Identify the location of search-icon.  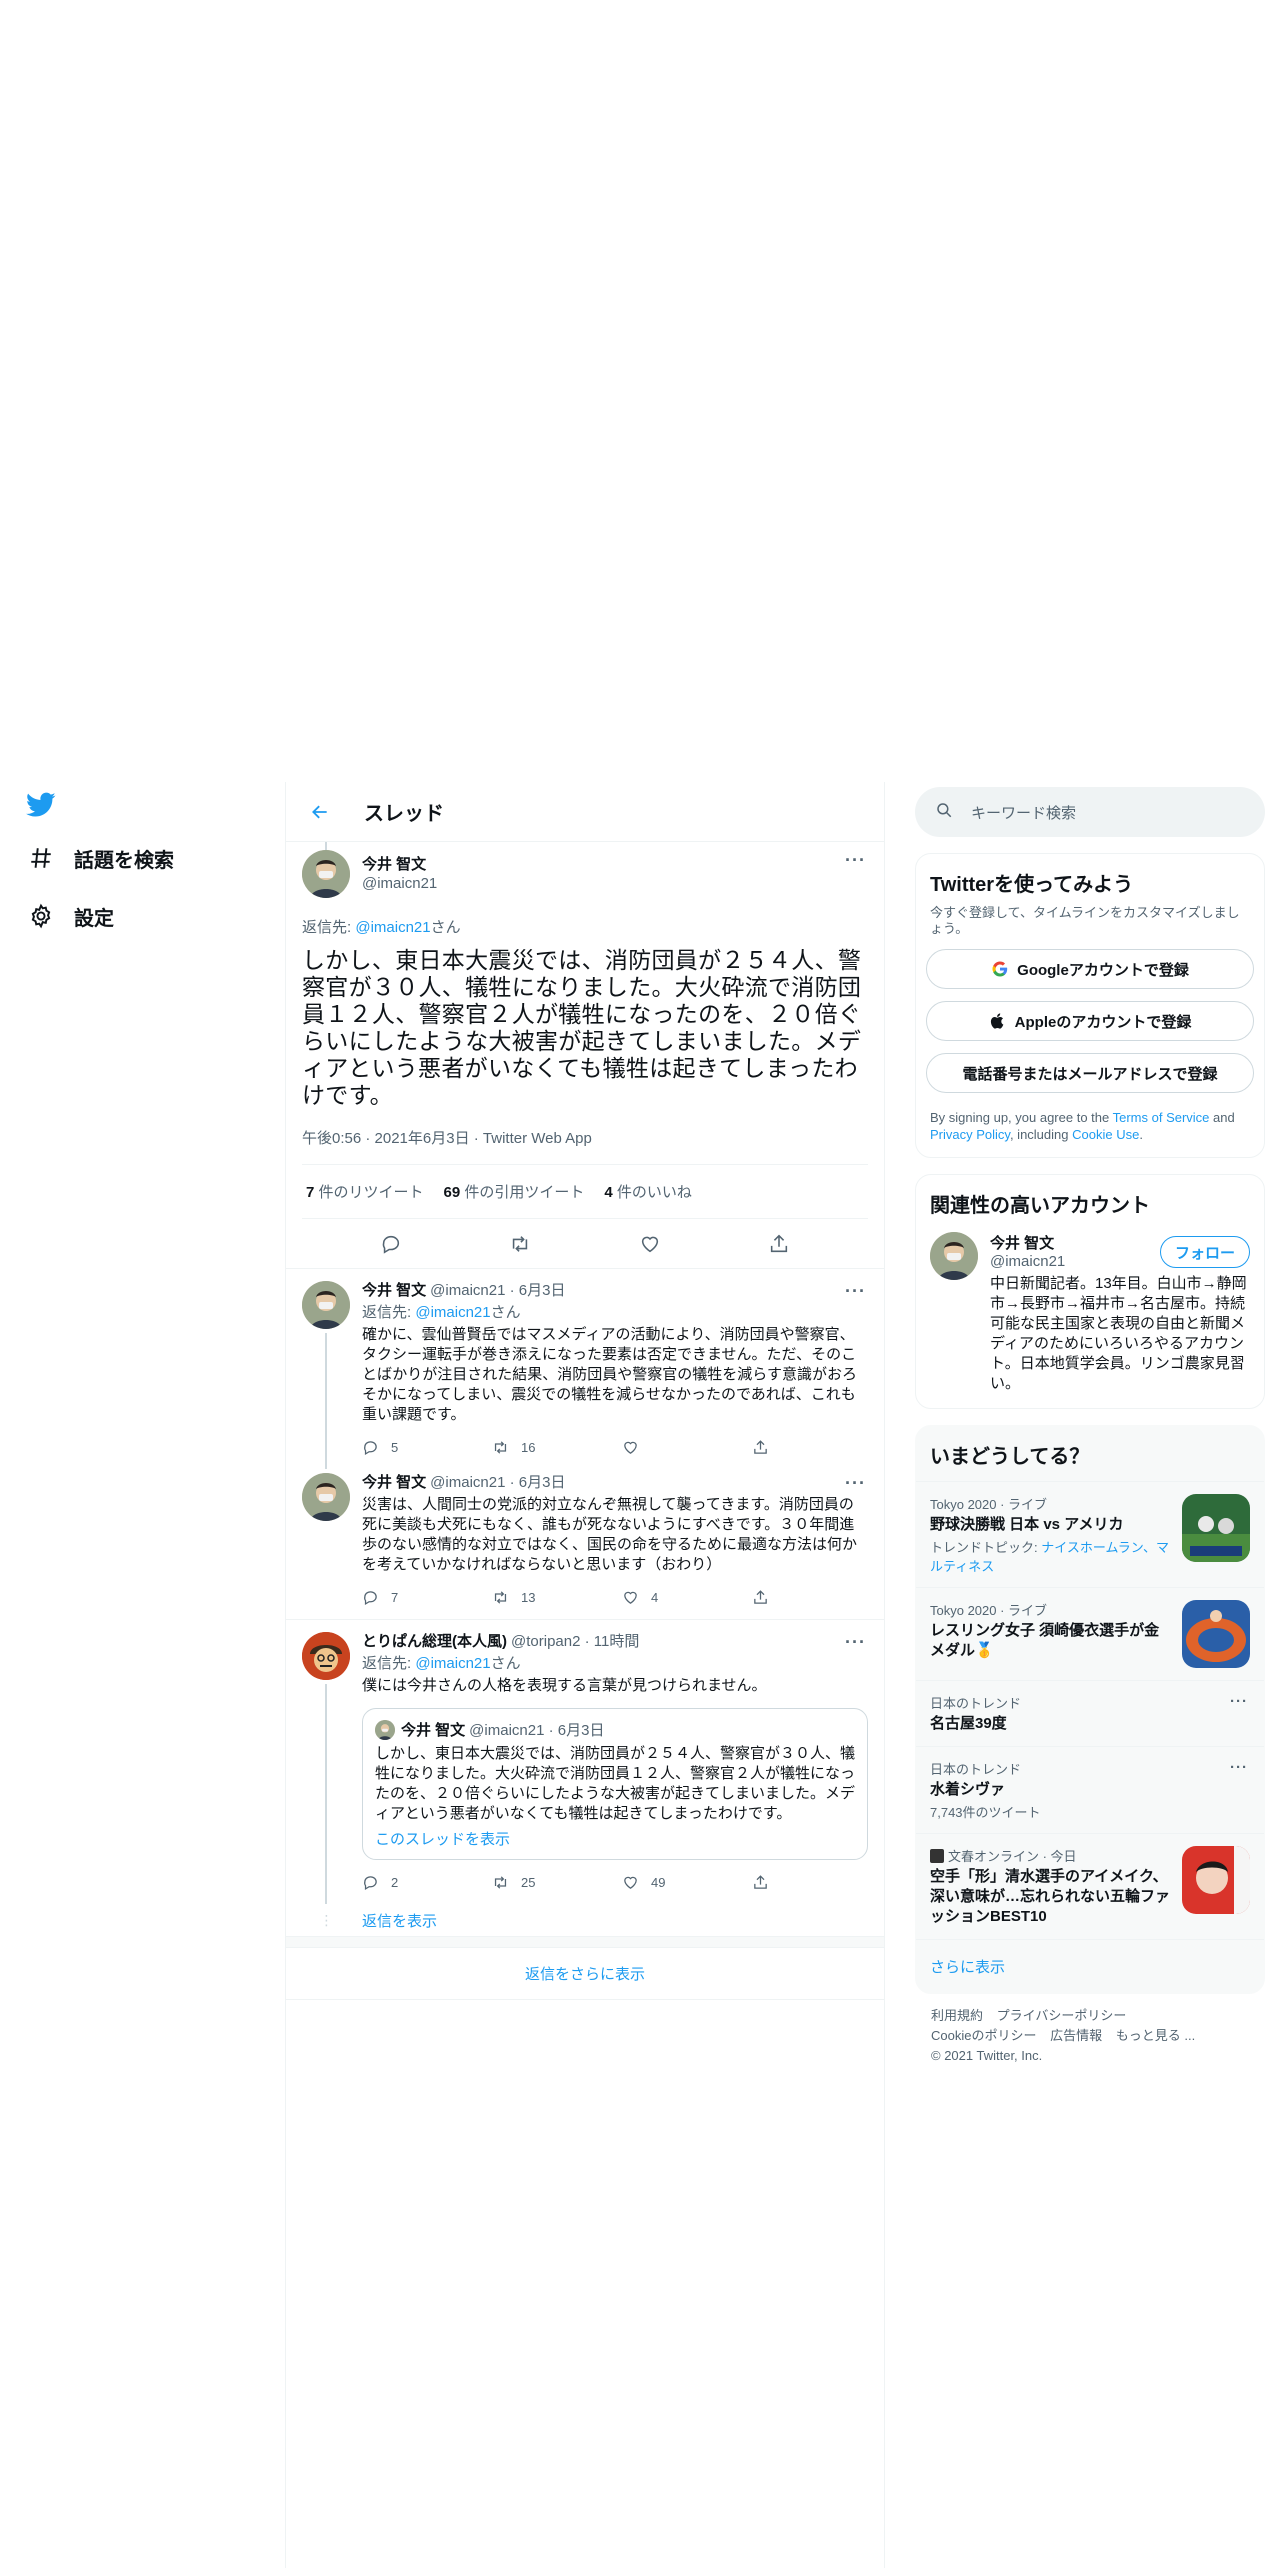
(944, 812).